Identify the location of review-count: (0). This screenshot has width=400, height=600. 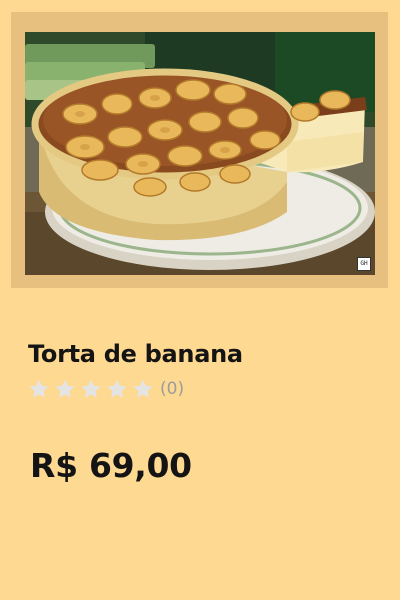
(172, 389).